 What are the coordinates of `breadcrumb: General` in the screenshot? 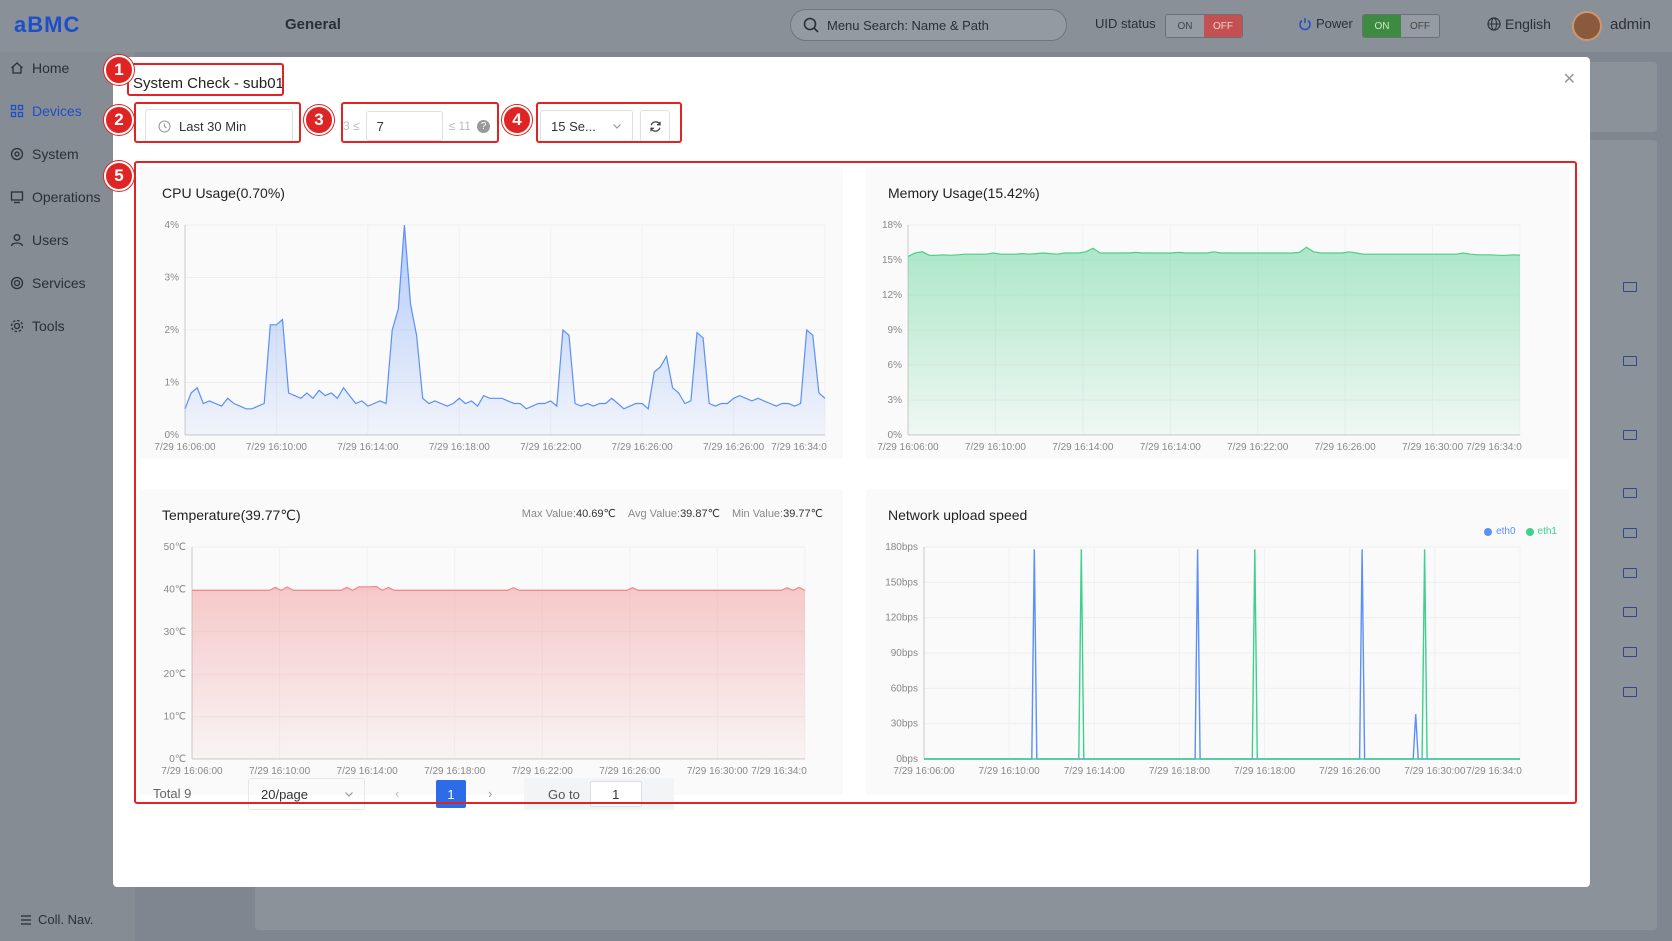 It's located at (313, 24).